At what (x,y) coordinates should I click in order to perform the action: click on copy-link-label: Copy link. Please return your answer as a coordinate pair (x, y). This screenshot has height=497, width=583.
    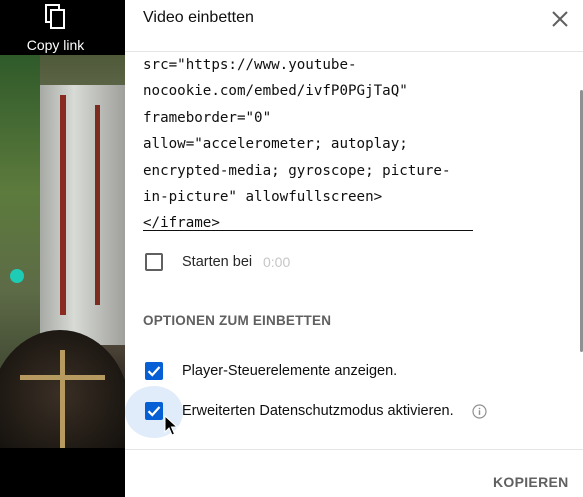
    Looking at the image, I should click on (55, 45).